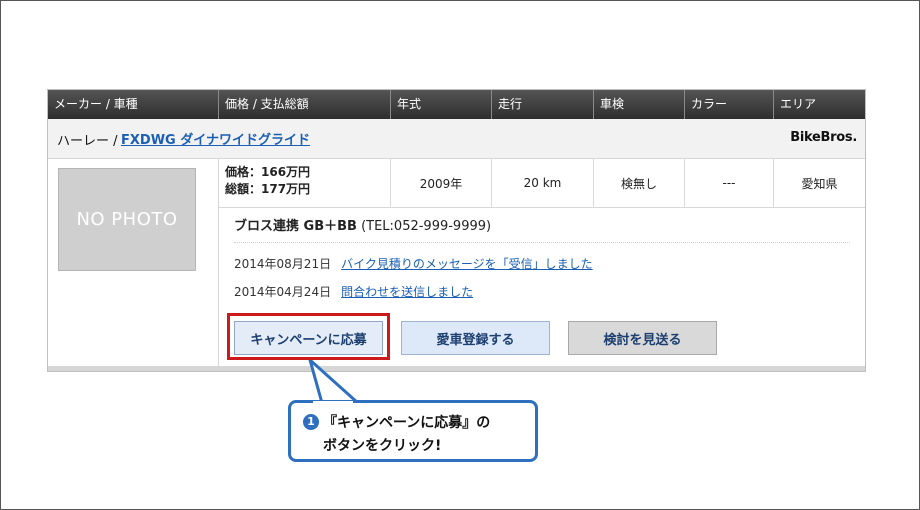 The width and height of the screenshot is (920, 510). What do you see at coordinates (311, 422) in the screenshot?
I see `step-number-badge: 1` at bounding box center [311, 422].